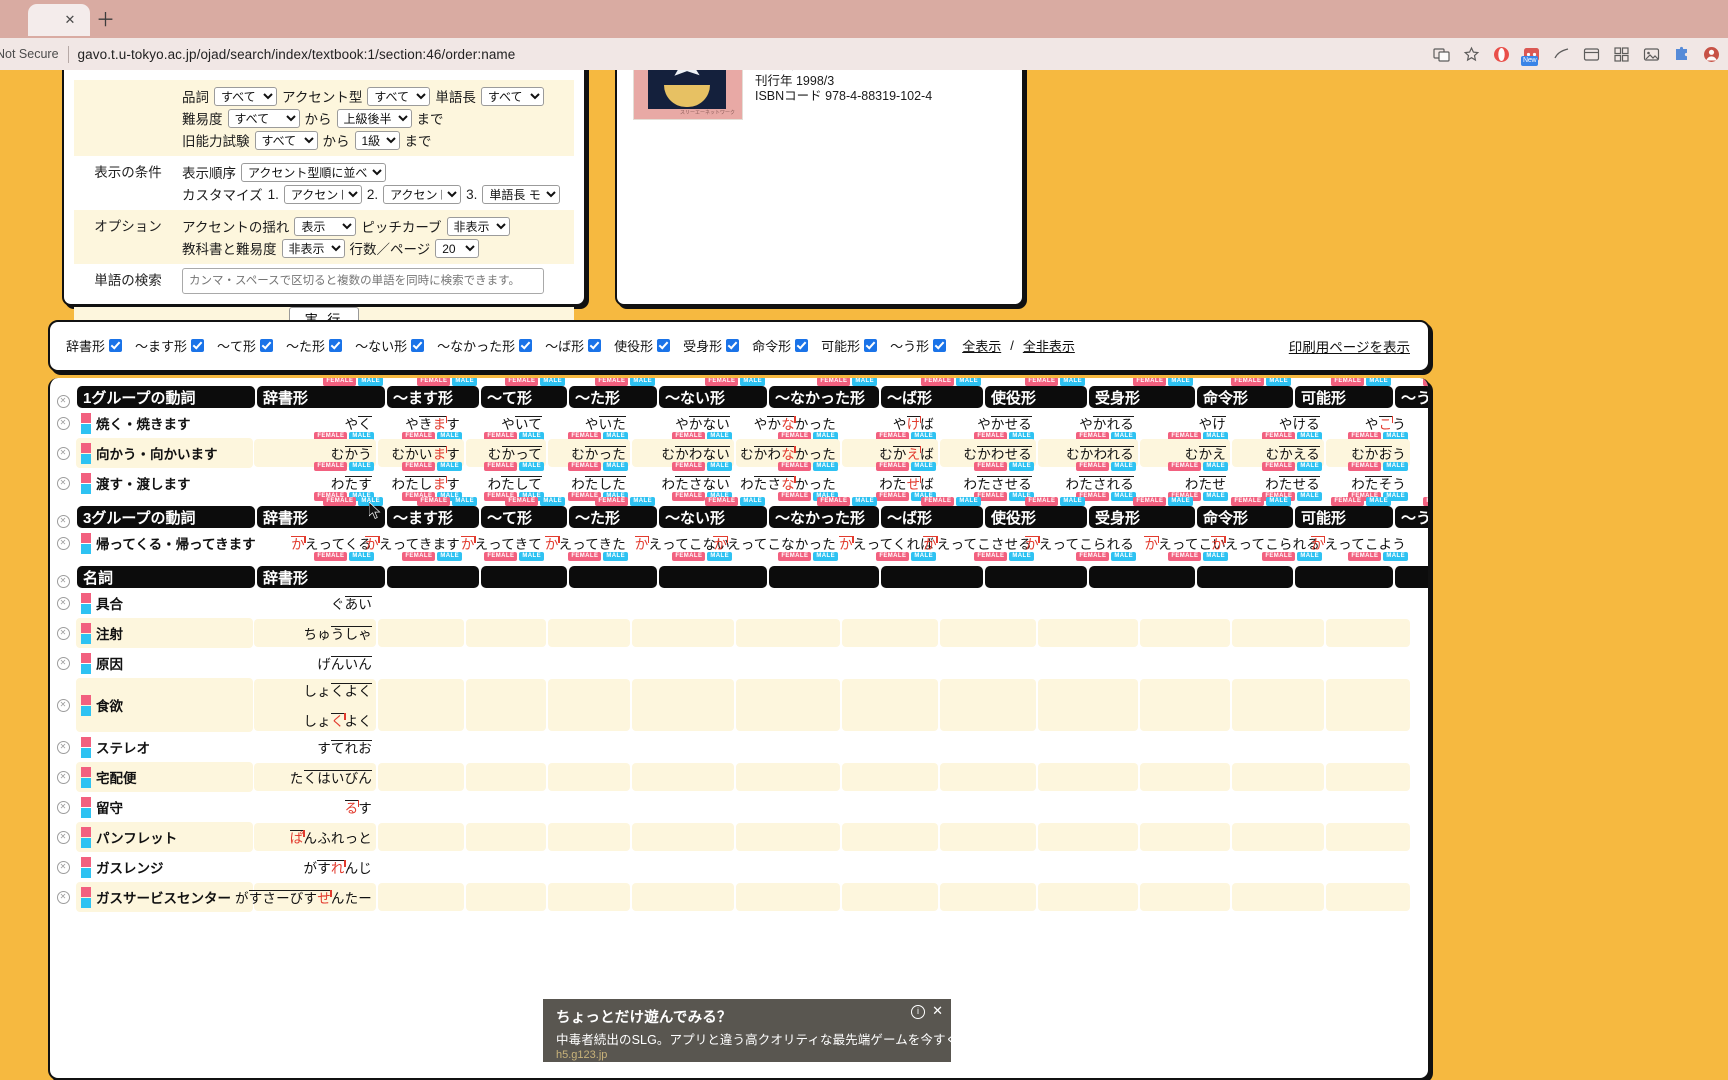 The height and width of the screenshot is (1080, 1728). What do you see at coordinates (1360, 545) in the screenshot?
I see `conjugation-cell: かえってこよう FEMALE MALE` at bounding box center [1360, 545].